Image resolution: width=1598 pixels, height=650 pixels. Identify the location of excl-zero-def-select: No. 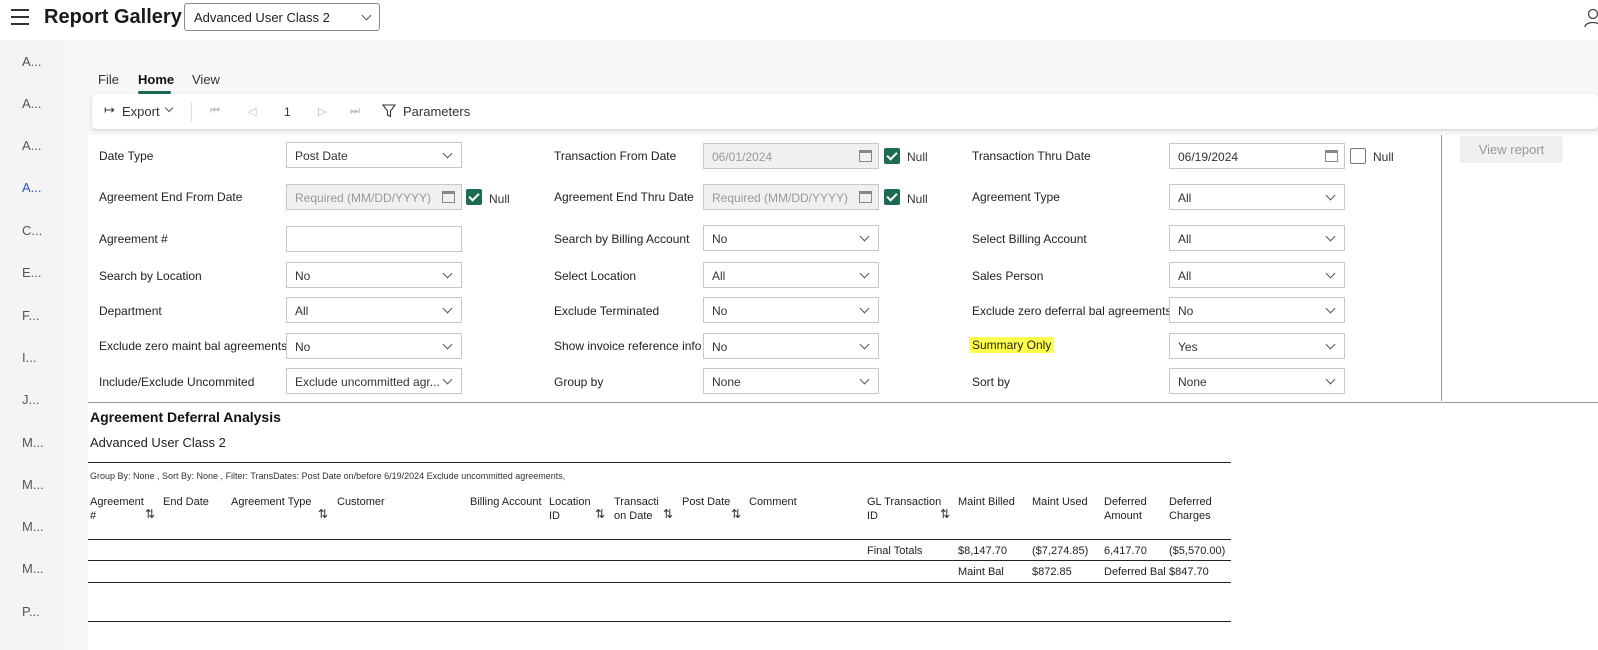
(1257, 310).